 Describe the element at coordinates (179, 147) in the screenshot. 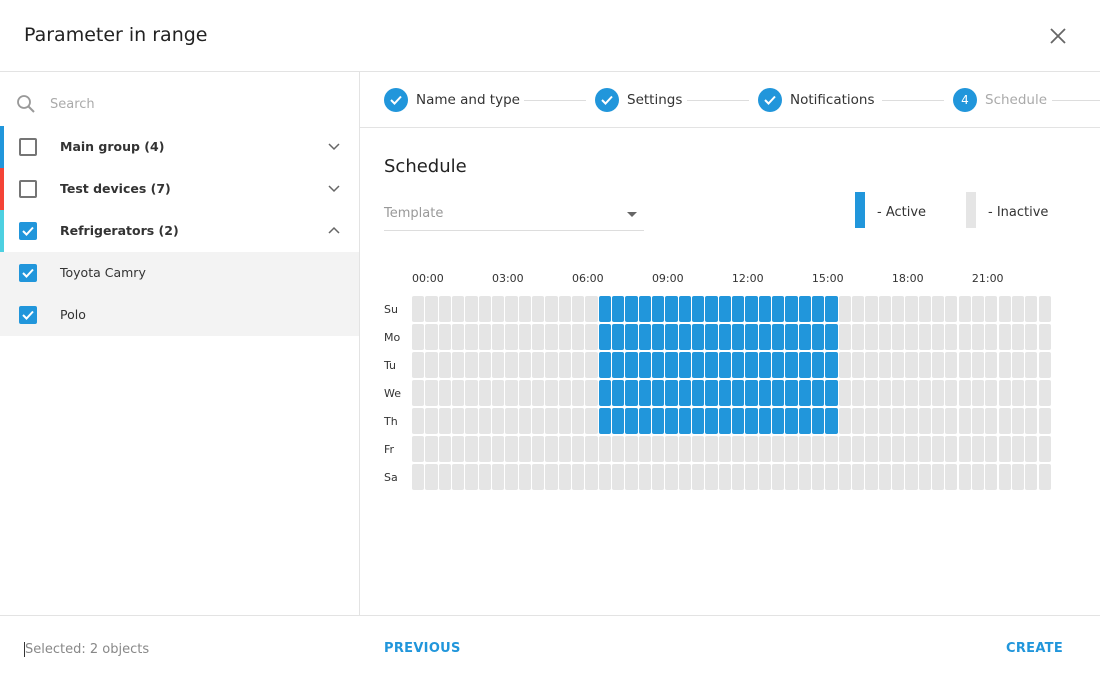

I see `tree-group-main-group: Main group (4)` at that location.